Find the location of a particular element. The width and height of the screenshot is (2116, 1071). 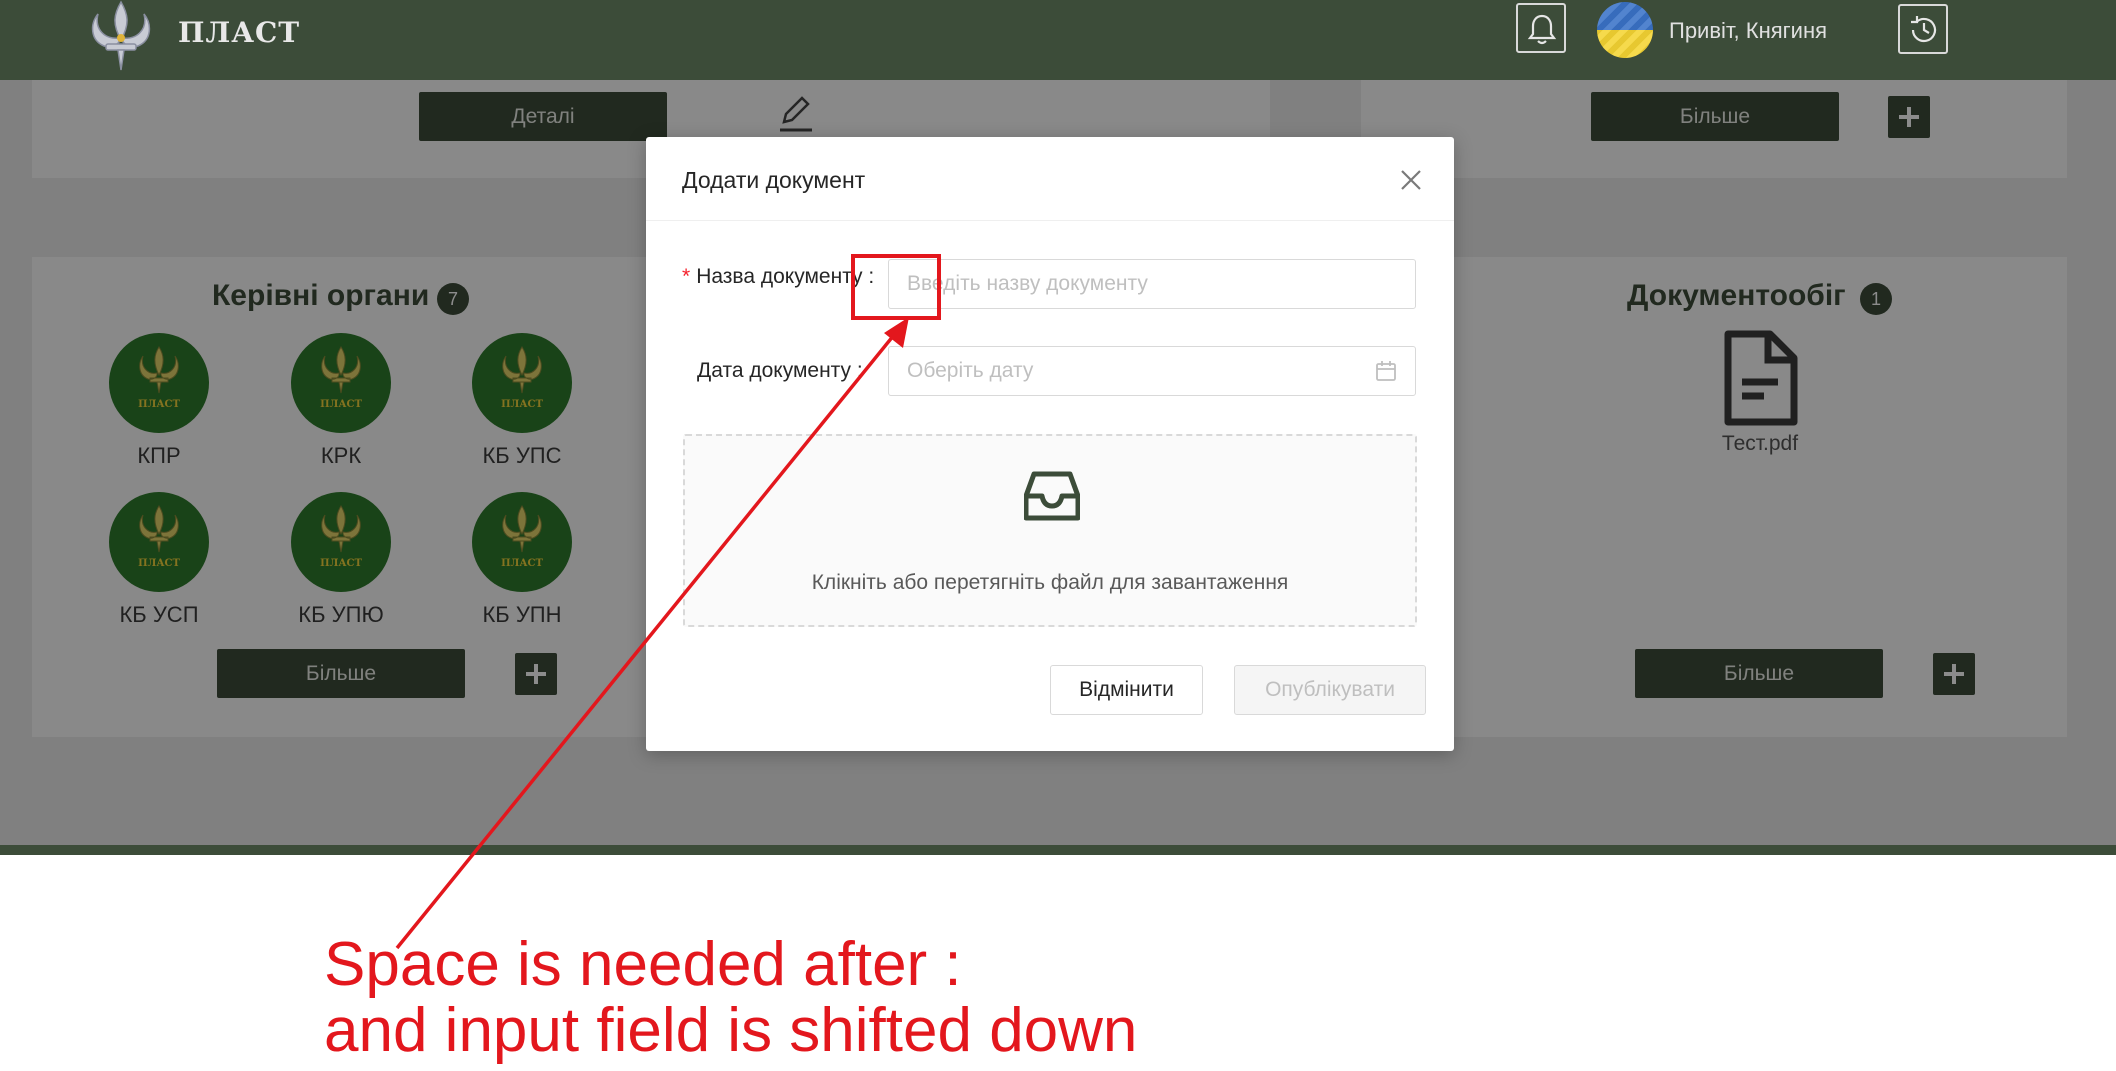

annotation-arrow-icon is located at coordinates (652, 633).